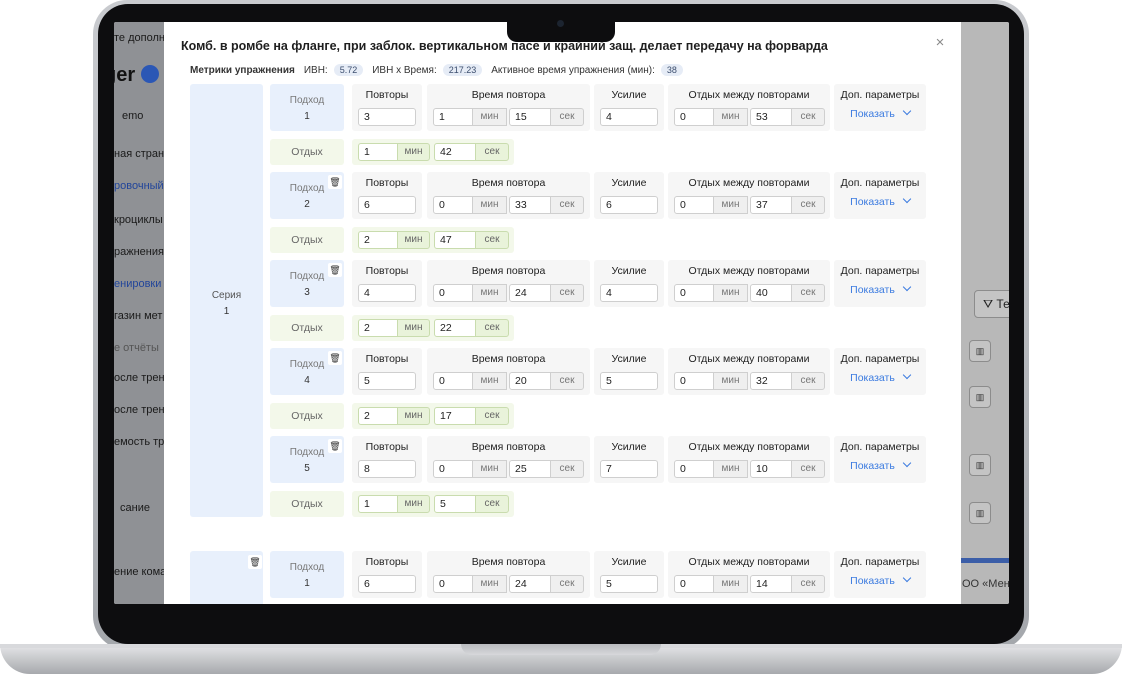 Image resolution: width=1122 pixels, height=678 pixels. Describe the element at coordinates (530, 469) in the screenshot. I see `rep-time-sec-input: 25` at that location.